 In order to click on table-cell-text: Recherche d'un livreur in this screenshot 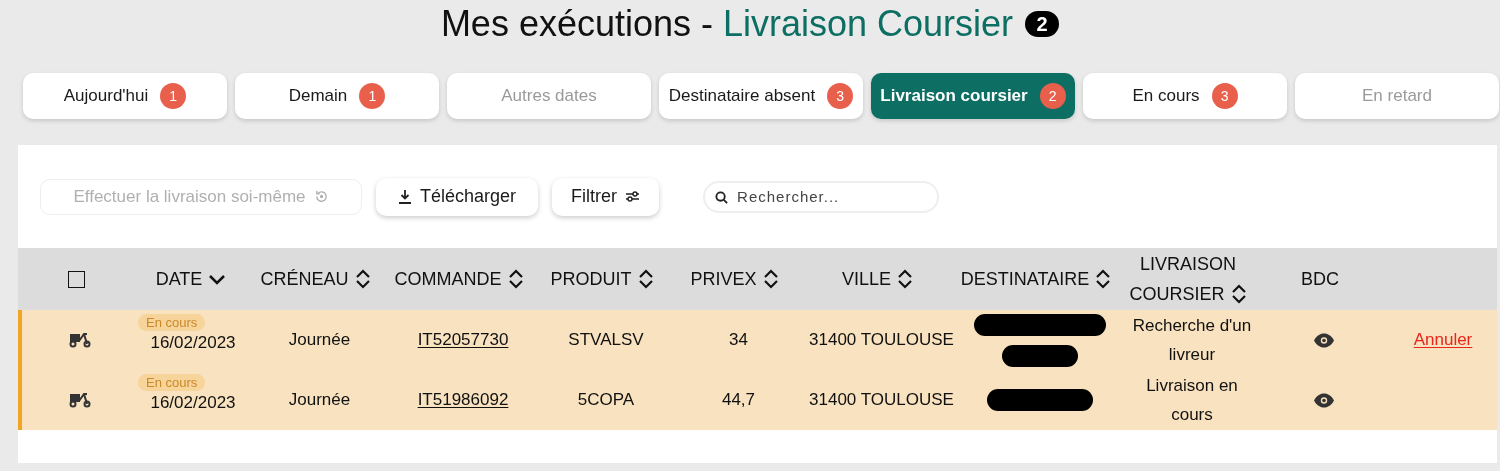, I will do `click(1192, 340)`.